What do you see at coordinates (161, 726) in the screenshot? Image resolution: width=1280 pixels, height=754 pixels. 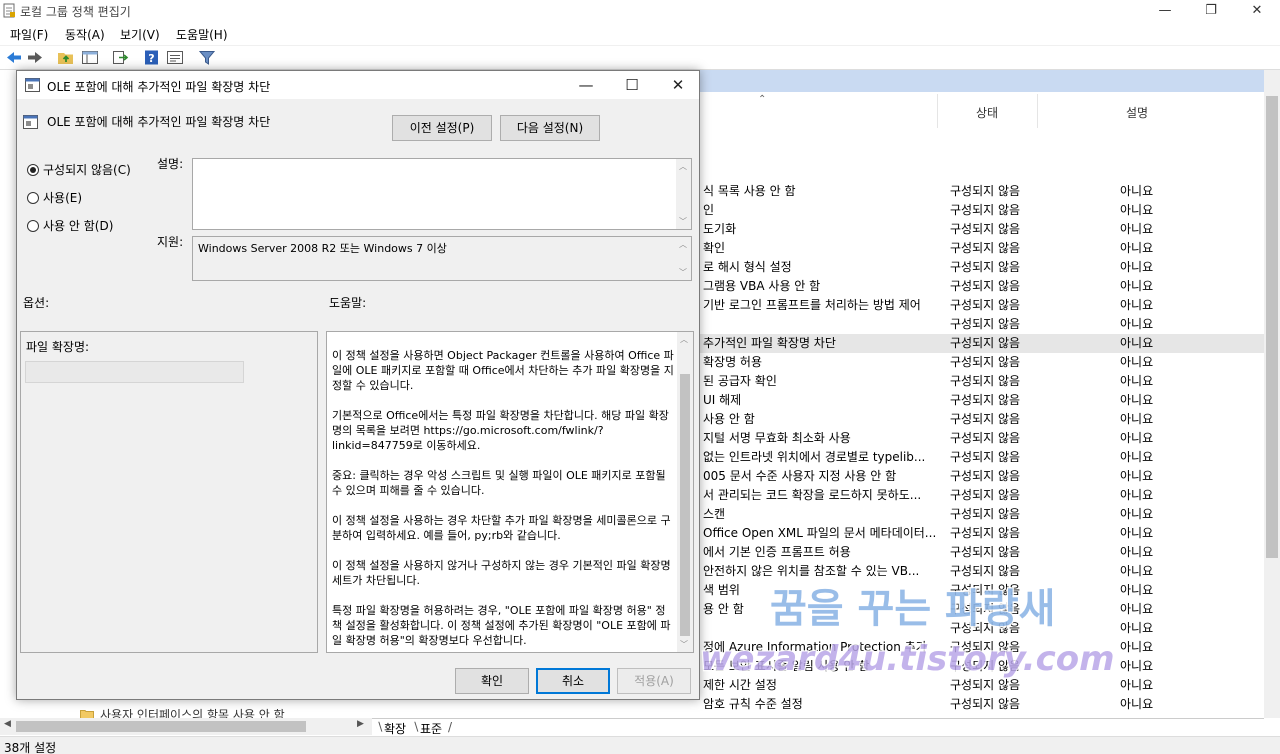 I see `tree-horizontal-scroll-thumb` at bounding box center [161, 726].